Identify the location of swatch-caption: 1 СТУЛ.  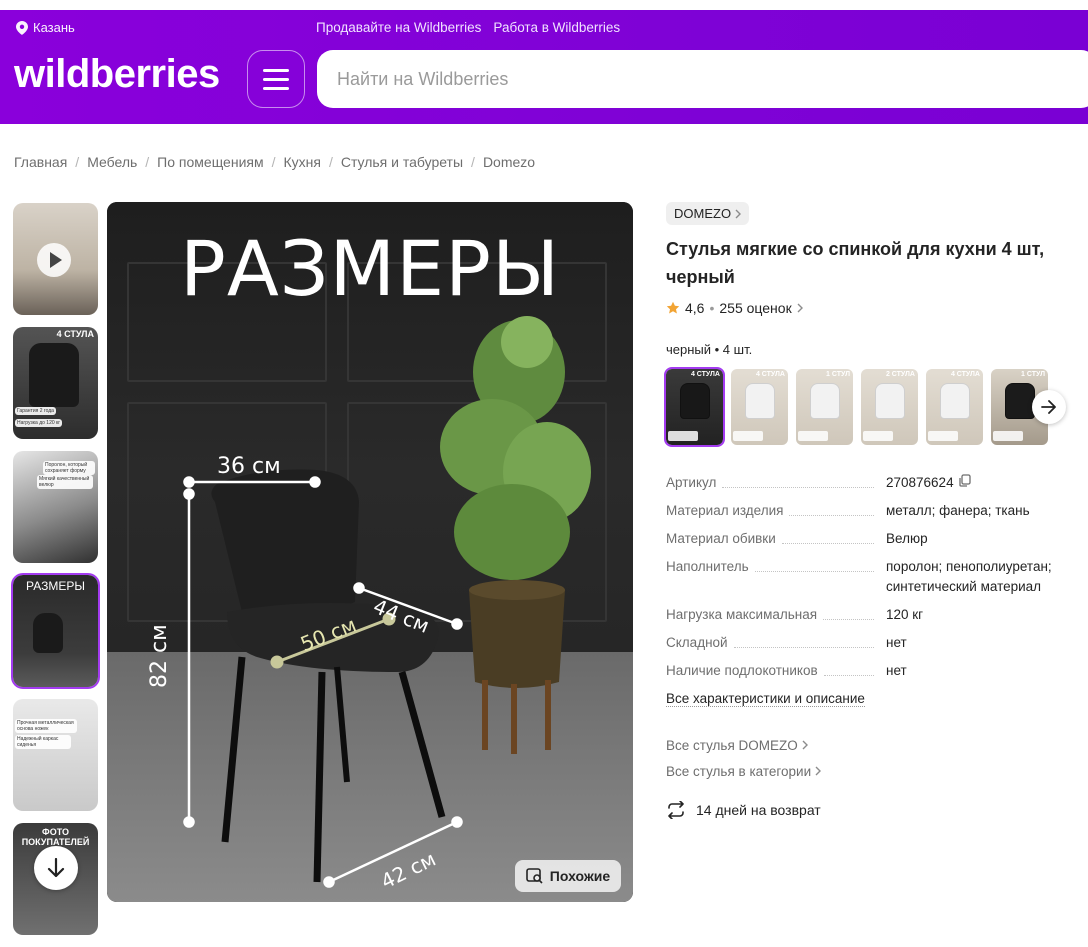
(1033, 374).